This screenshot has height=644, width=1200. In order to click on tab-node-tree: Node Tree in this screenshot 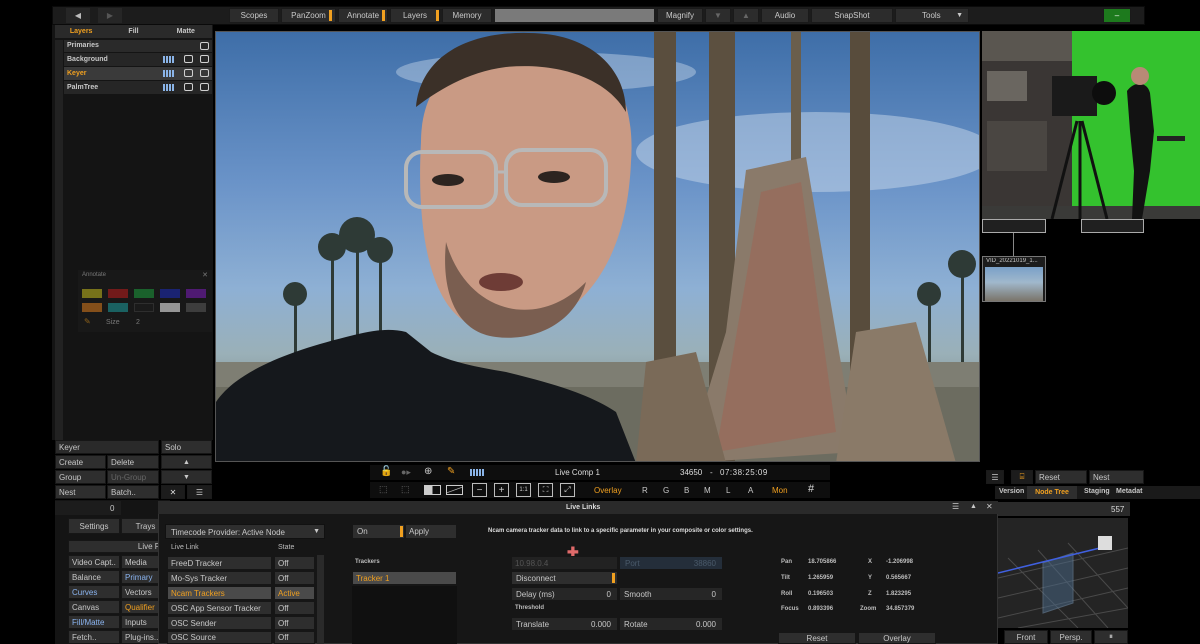, I will do `click(1052, 492)`.